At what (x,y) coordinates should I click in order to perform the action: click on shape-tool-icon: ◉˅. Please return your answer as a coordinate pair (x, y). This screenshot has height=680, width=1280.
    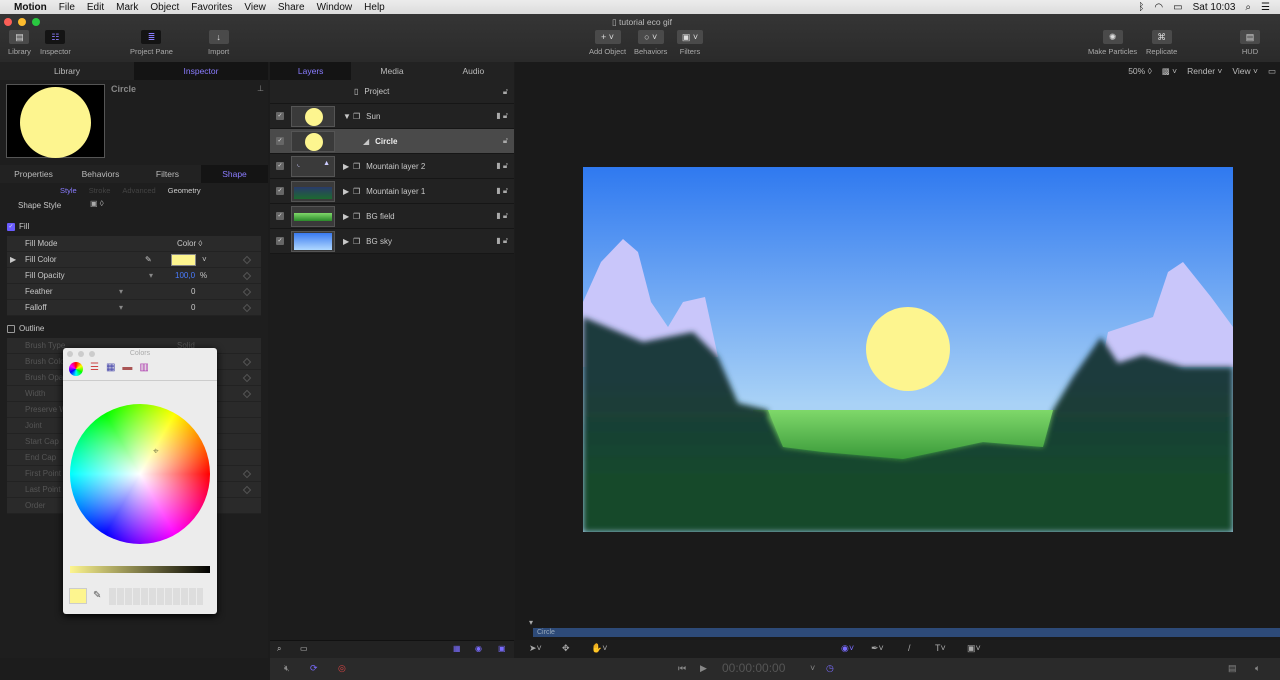
    Looking at the image, I should click on (847, 648).